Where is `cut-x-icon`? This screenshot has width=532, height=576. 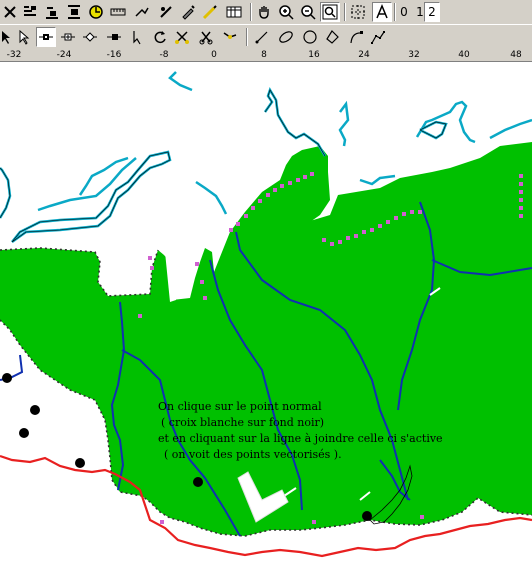
cut-x-icon is located at coordinates (182, 37).